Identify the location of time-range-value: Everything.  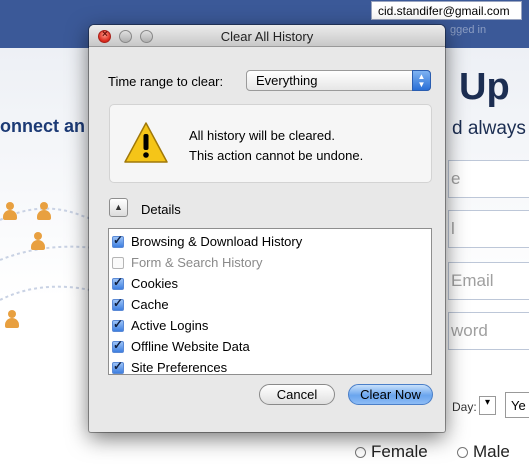
(287, 80).